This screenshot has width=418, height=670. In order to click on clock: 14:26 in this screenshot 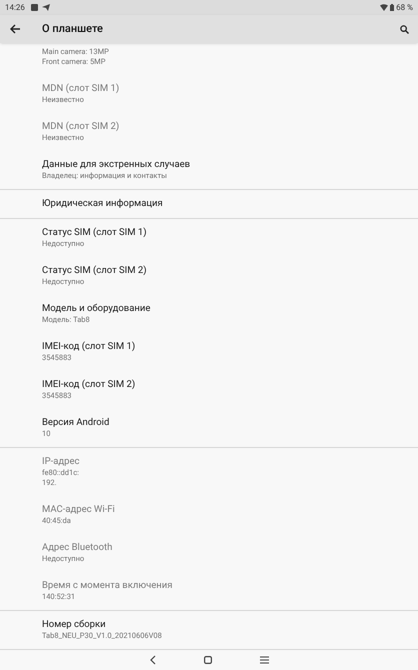, I will do `click(15, 8)`.